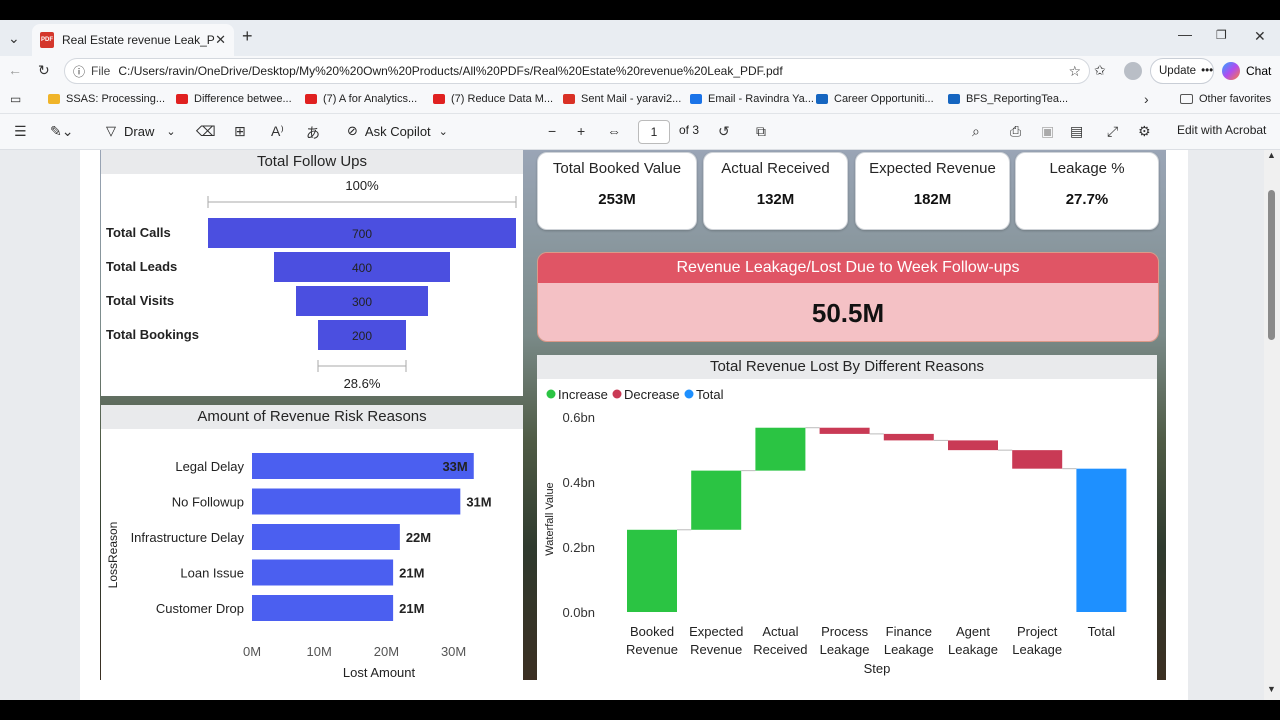 This screenshot has height=720, width=1280. Describe the element at coordinates (724, 131) in the screenshot. I see `rotate-icon: ↺` at that location.